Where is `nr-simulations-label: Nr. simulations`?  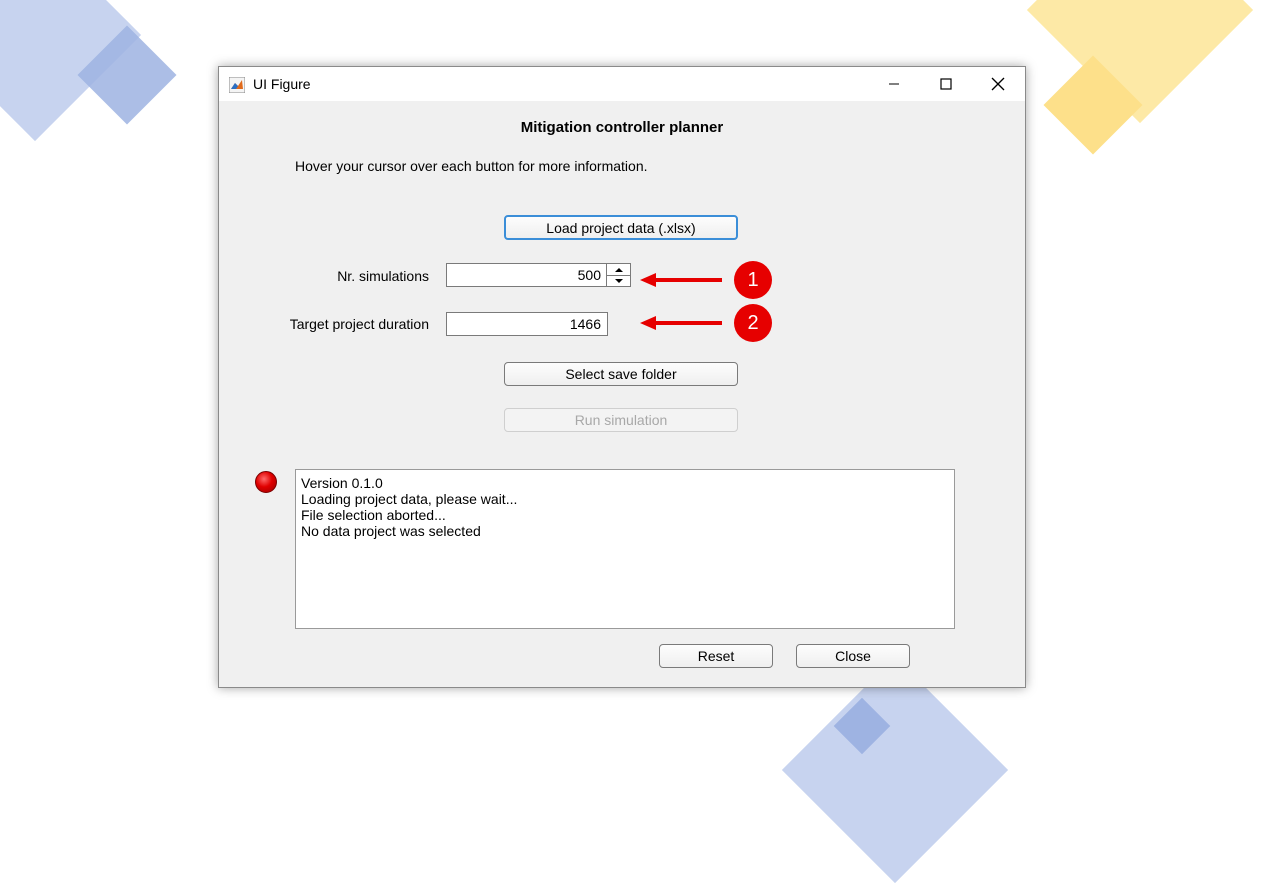 nr-simulations-label: Nr. simulations is located at coordinates (383, 276).